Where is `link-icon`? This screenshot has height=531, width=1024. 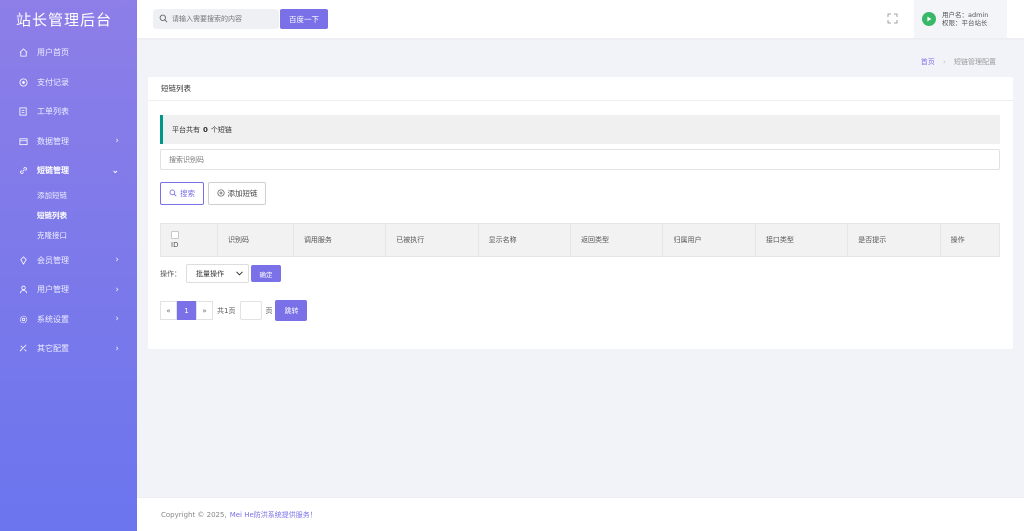
link-icon is located at coordinates (23, 171).